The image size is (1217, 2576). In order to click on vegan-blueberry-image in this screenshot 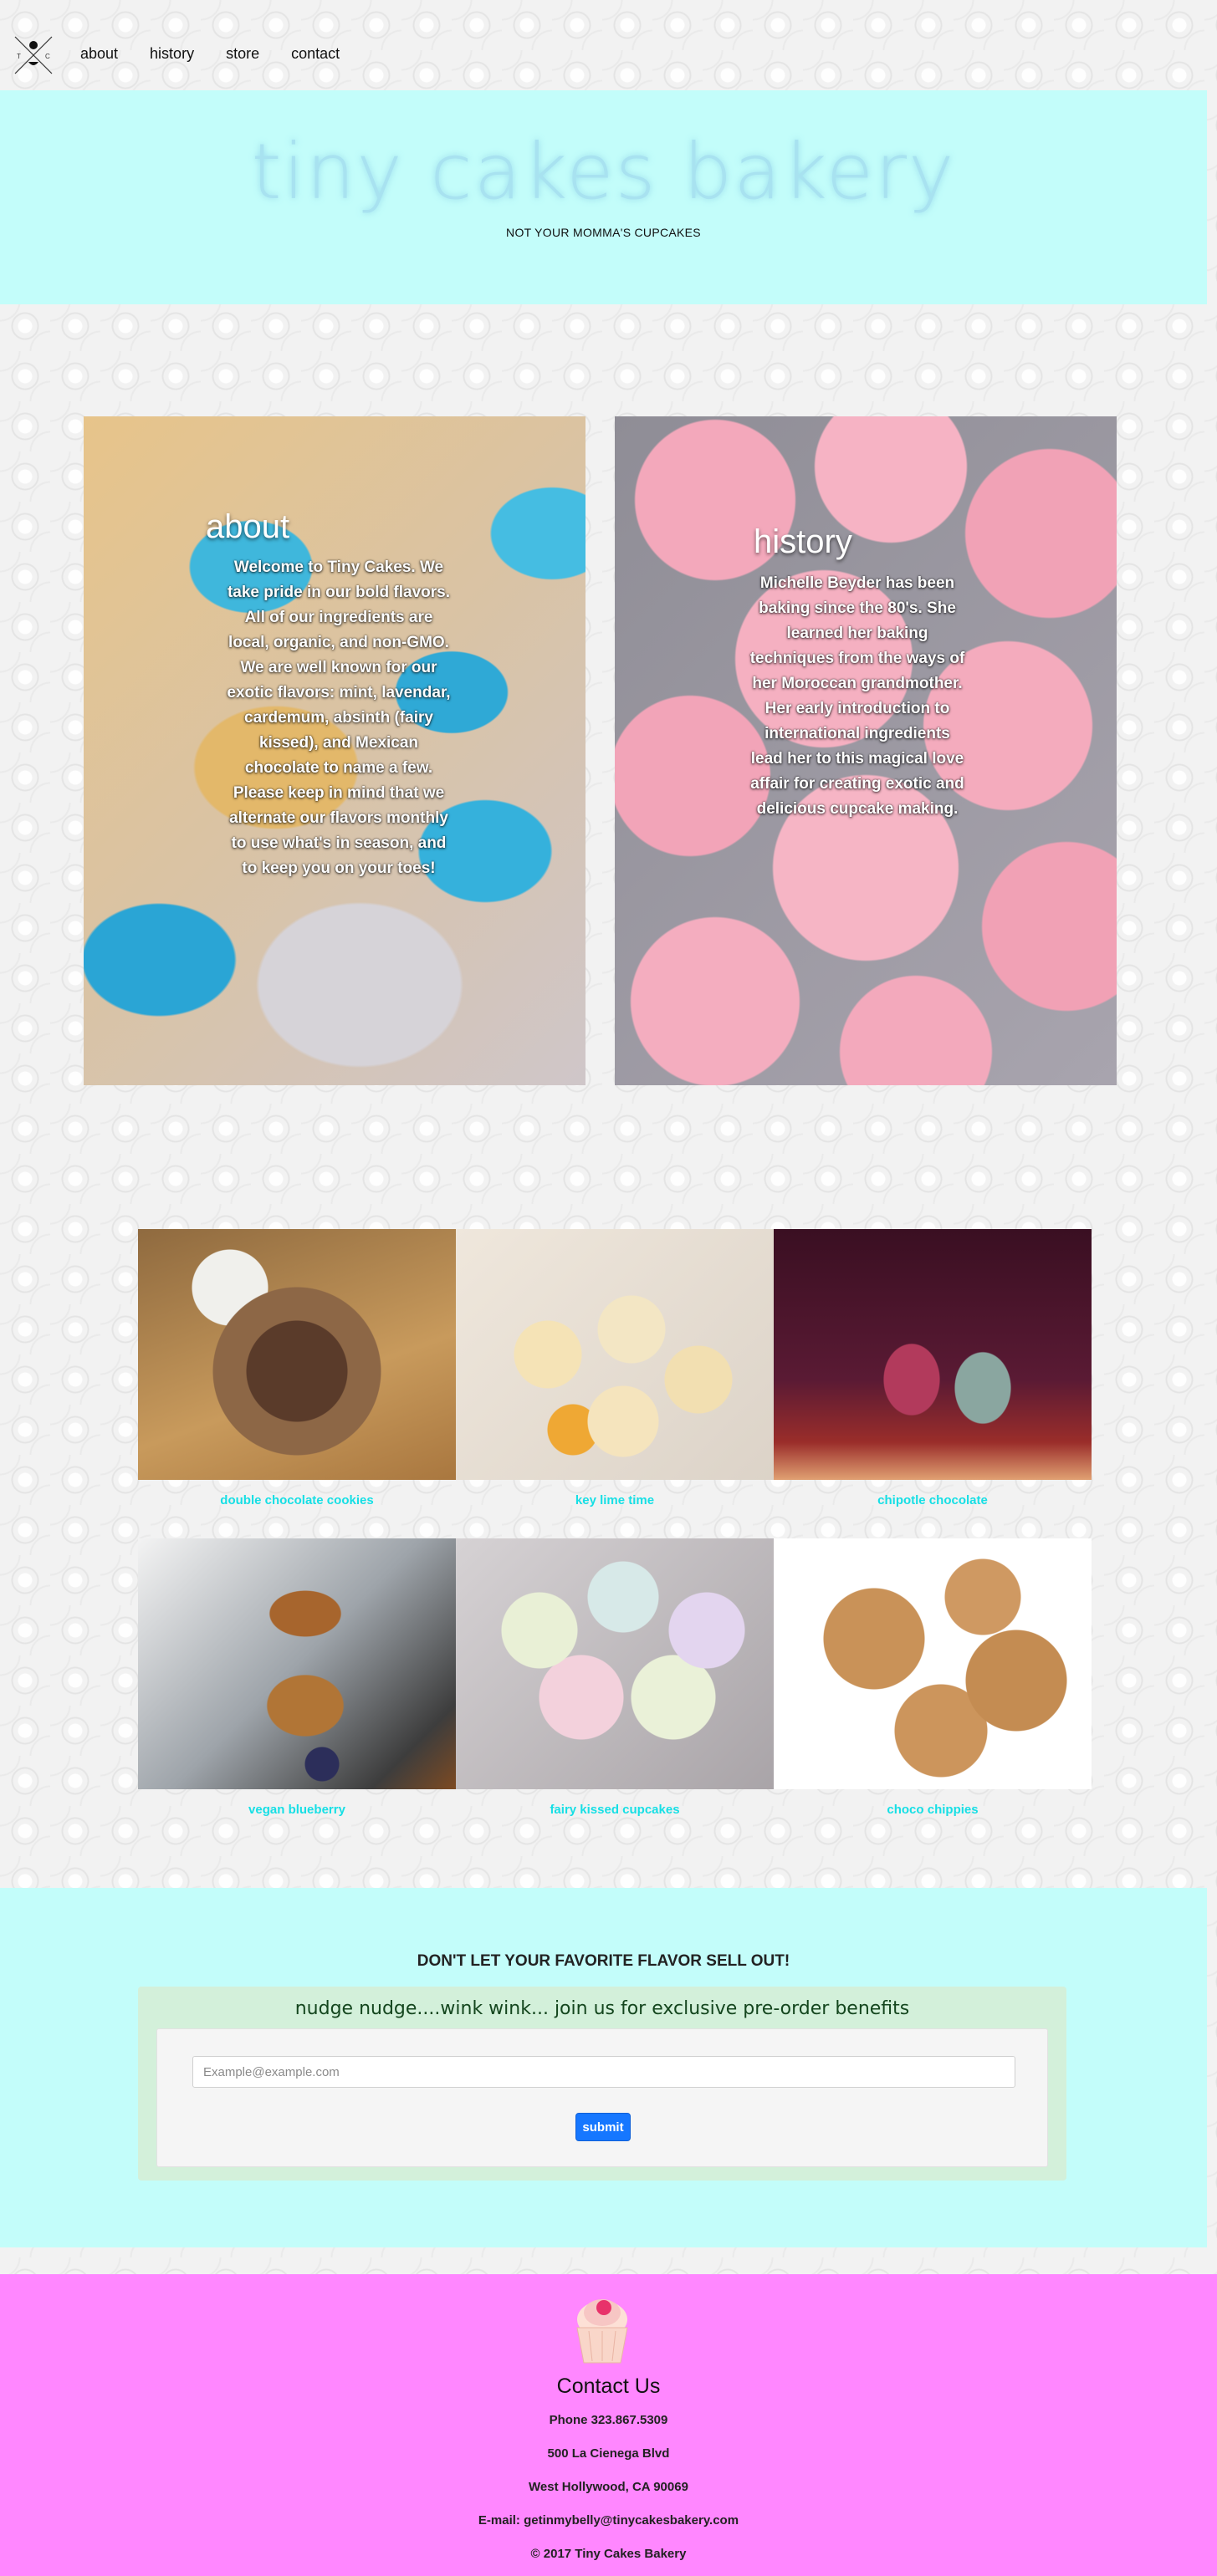, I will do `click(297, 1664)`.